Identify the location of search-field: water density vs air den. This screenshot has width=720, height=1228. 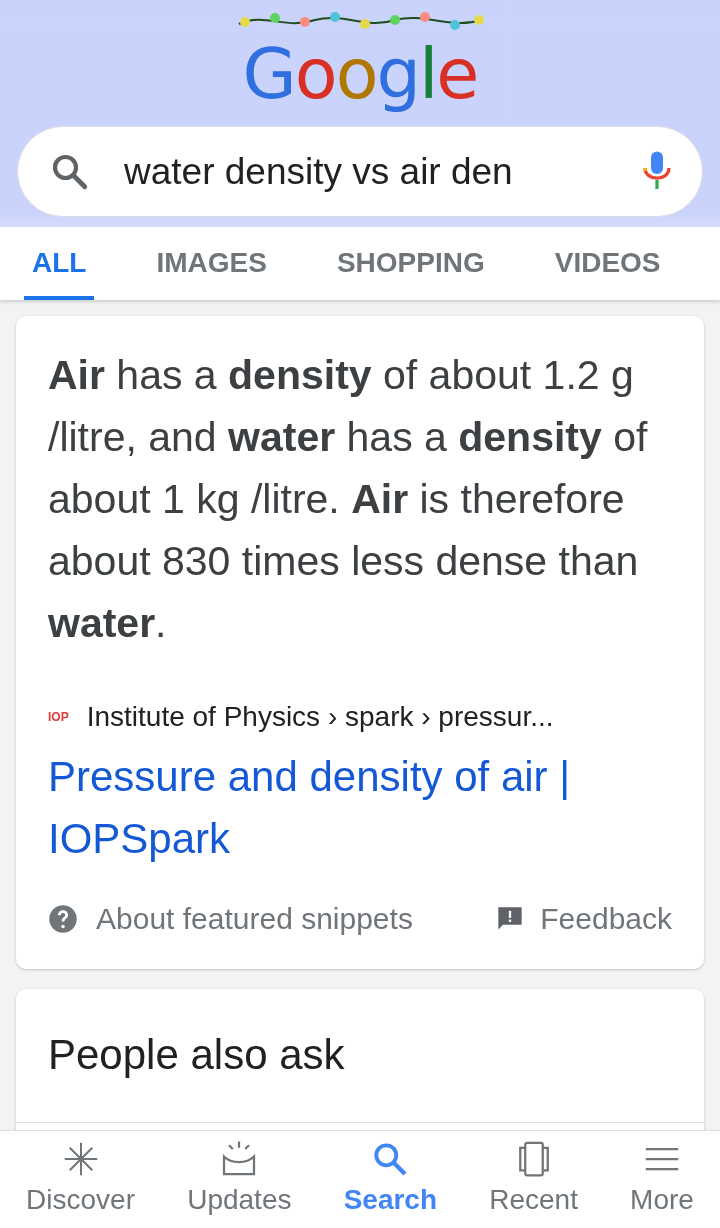
(360, 171).